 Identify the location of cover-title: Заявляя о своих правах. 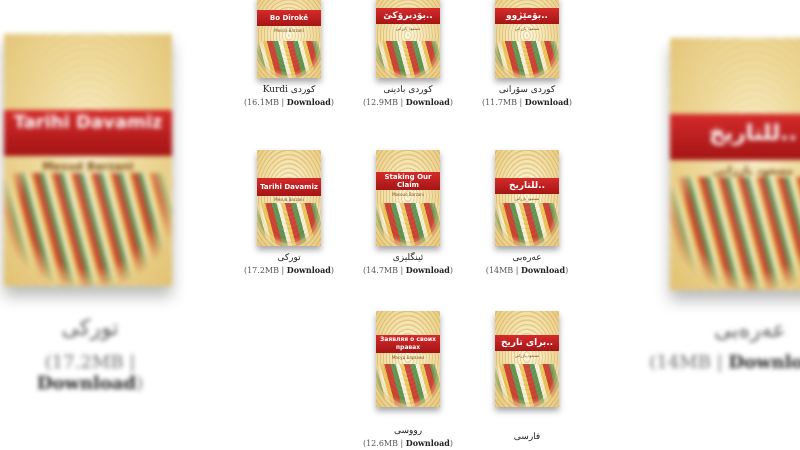
(408, 344).